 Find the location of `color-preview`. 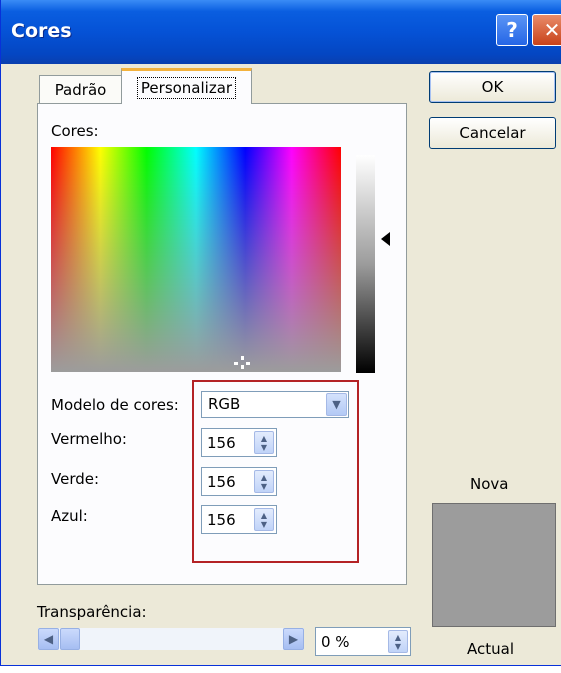

color-preview is located at coordinates (494, 565).